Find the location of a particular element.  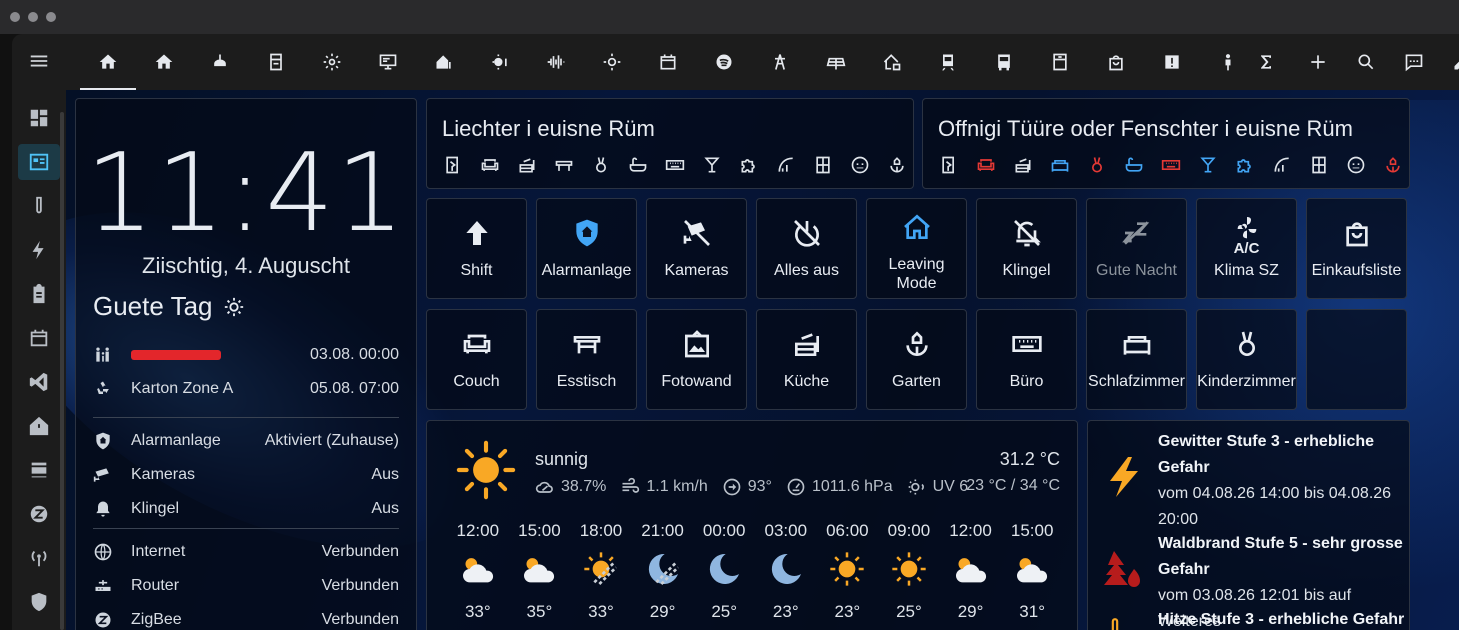

table-icon is located at coordinates (564, 165).